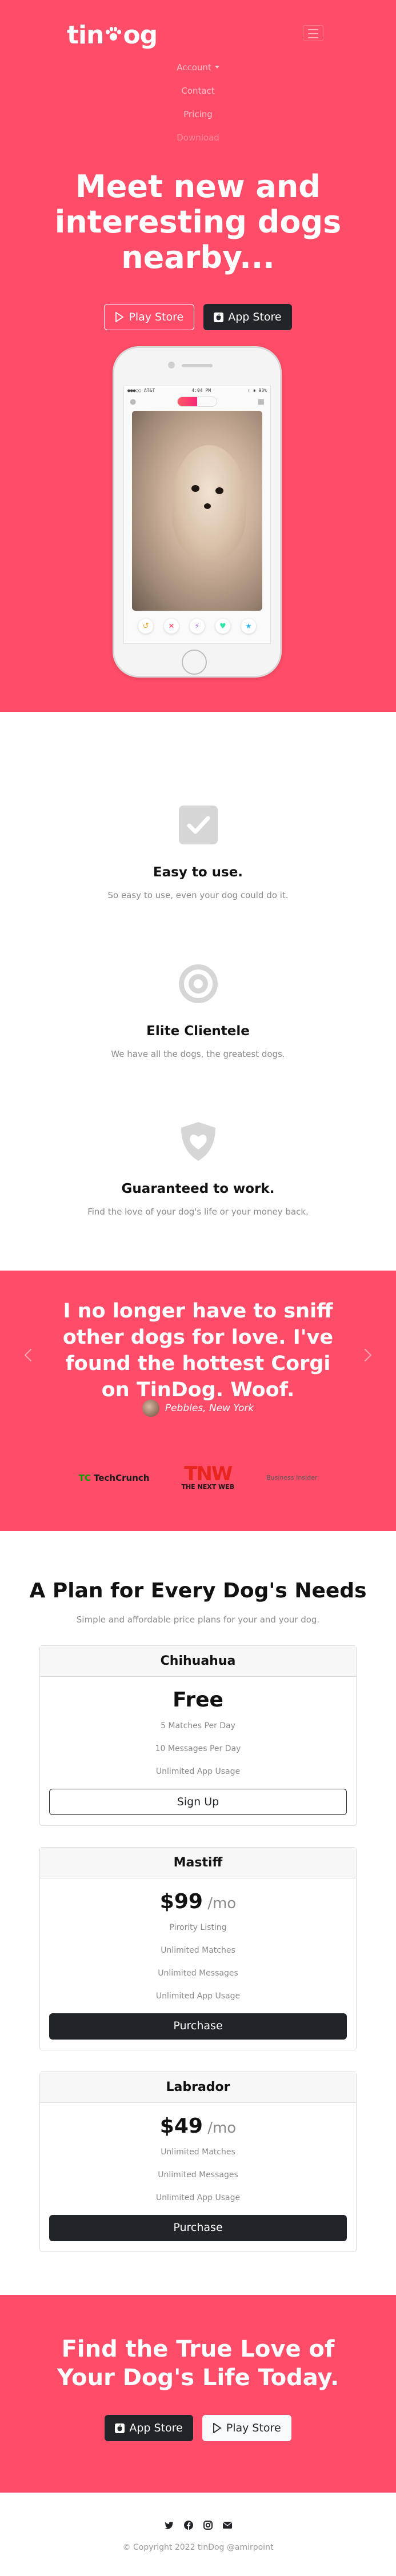  I want to click on phone-speaker, so click(197, 365).